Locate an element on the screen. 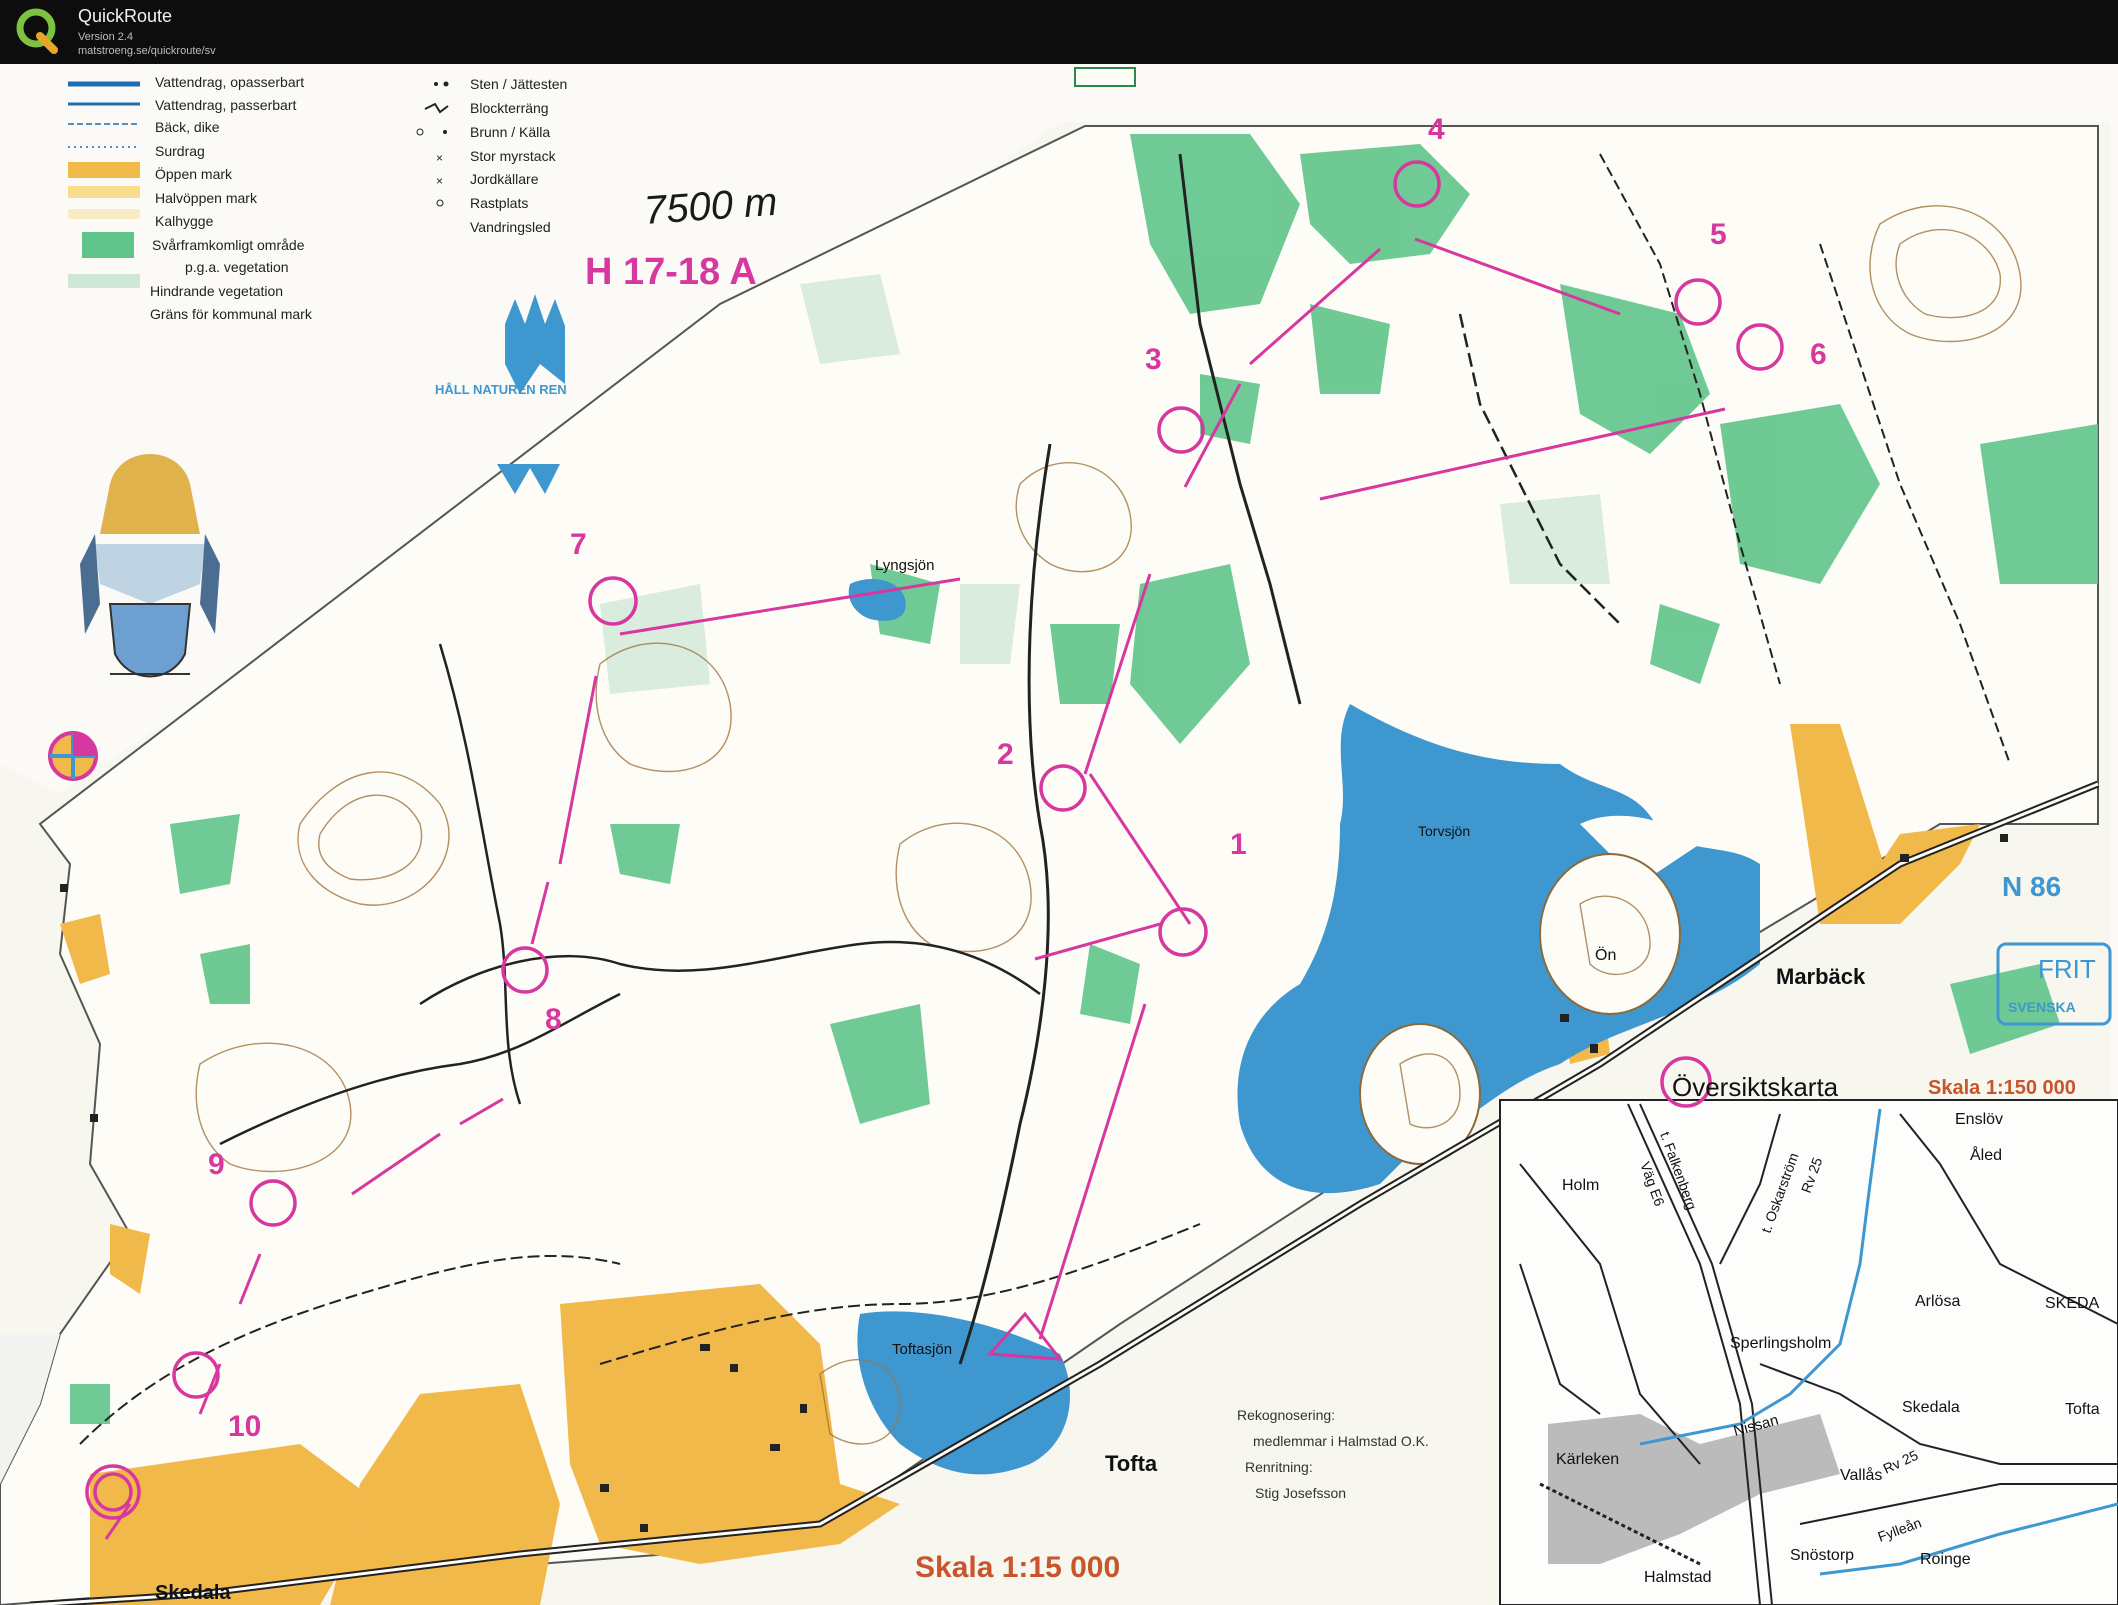 The width and height of the screenshot is (2118, 1605). control-number: 2 is located at coordinates (1005, 754).